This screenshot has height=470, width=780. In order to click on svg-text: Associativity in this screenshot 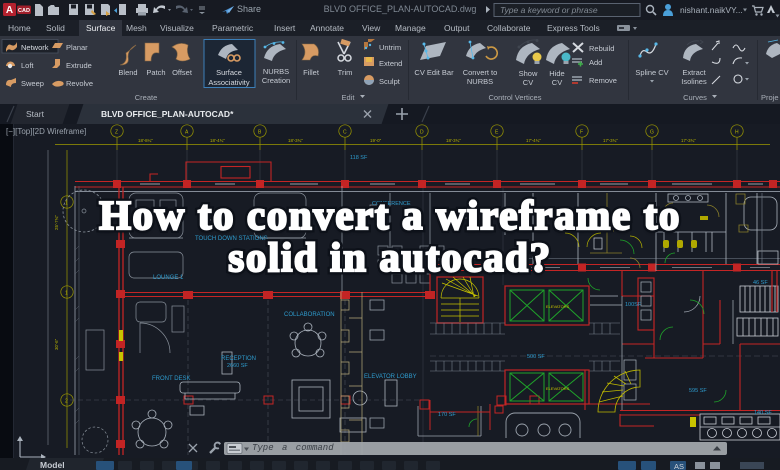, I will do `click(229, 82)`.